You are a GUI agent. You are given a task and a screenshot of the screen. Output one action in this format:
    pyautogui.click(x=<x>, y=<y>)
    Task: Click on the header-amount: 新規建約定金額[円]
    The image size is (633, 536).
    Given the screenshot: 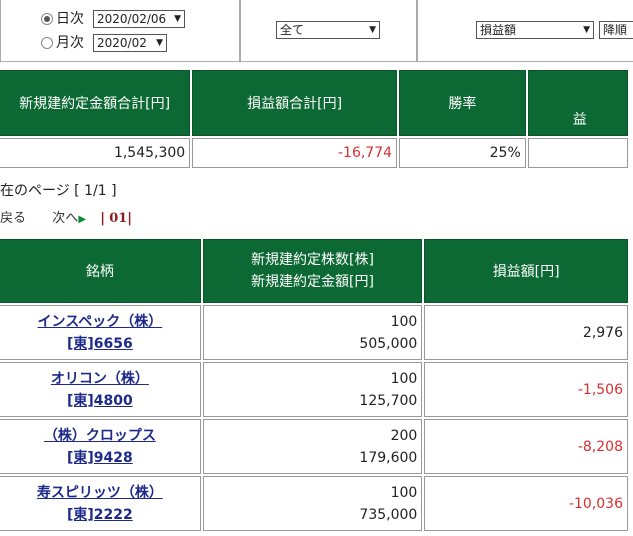 What is the action you would take?
    pyautogui.click(x=312, y=282)
    